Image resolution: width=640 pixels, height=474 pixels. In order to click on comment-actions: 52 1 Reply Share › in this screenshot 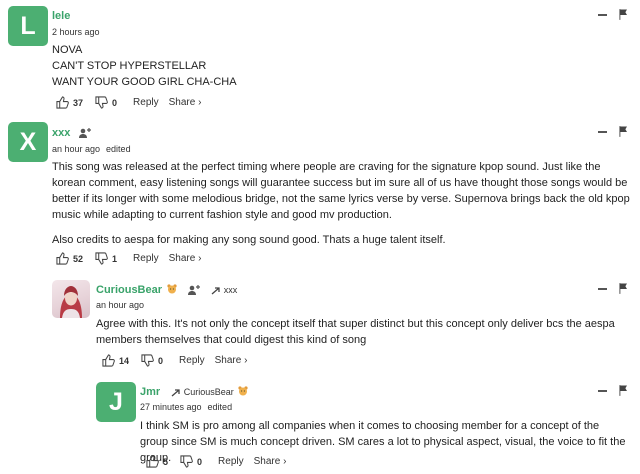, I will do `click(128, 258)`.